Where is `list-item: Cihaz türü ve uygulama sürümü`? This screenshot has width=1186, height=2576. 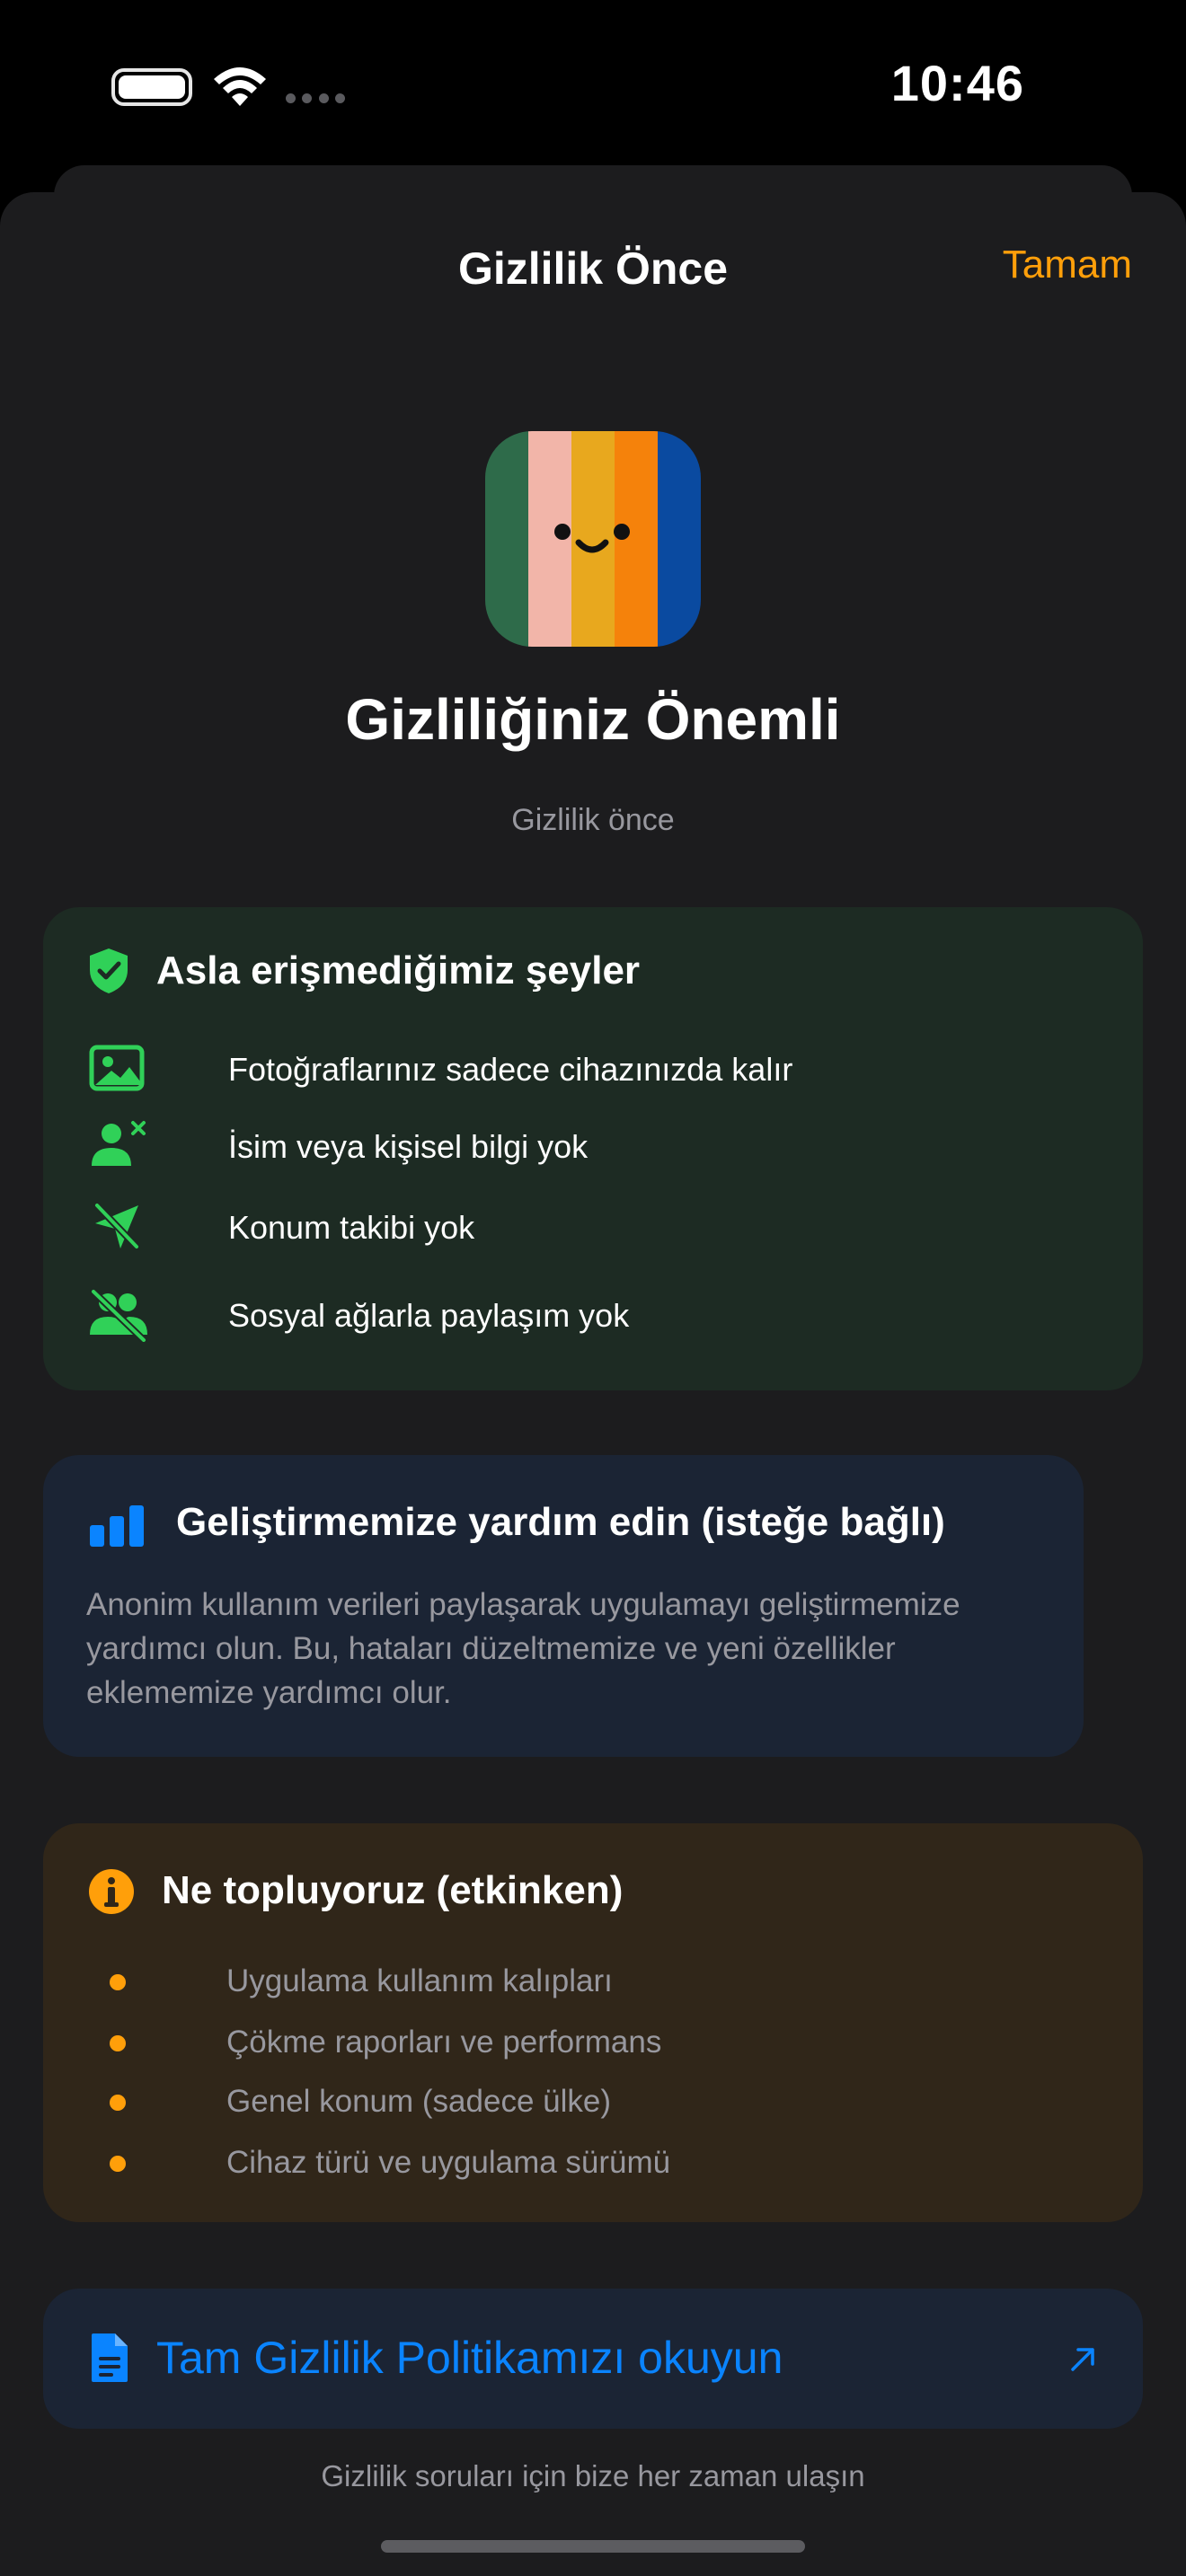 list-item: Cihaz türü ve uygulama sürümü is located at coordinates (604, 2163).